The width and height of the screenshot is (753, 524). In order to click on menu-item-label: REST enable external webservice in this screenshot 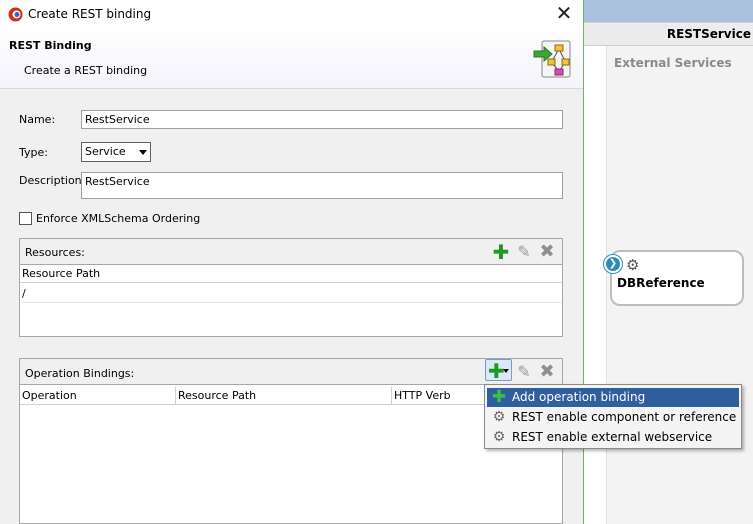, I will do `click(612, 437)`.